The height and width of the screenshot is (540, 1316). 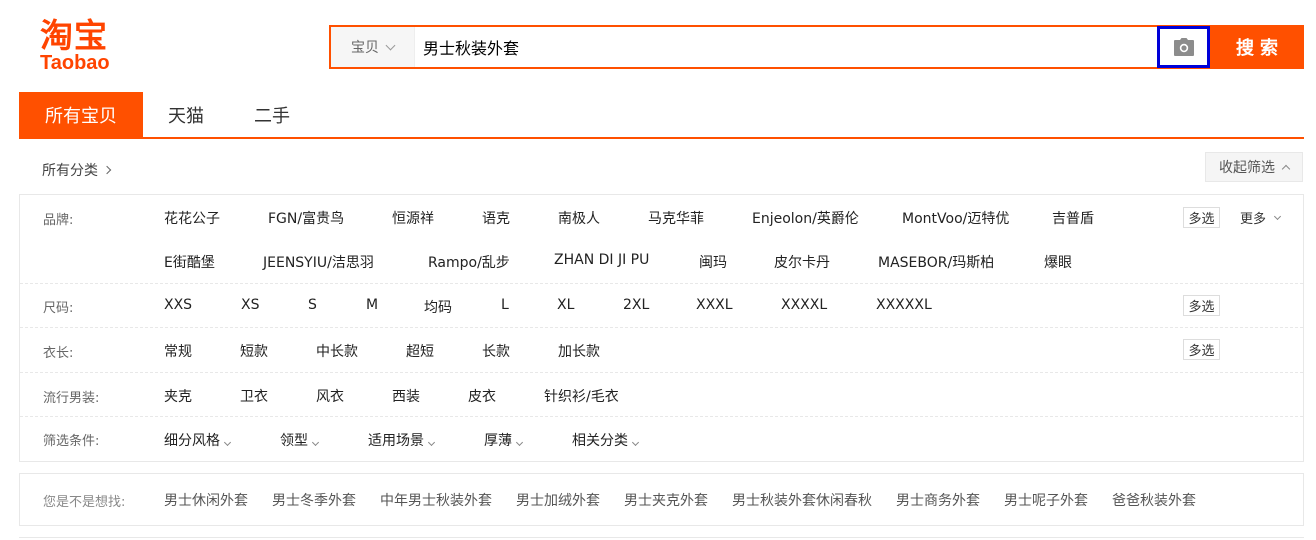 I want to click on related-searches-label: 您是不是想找:, so click(x=84, y=502).